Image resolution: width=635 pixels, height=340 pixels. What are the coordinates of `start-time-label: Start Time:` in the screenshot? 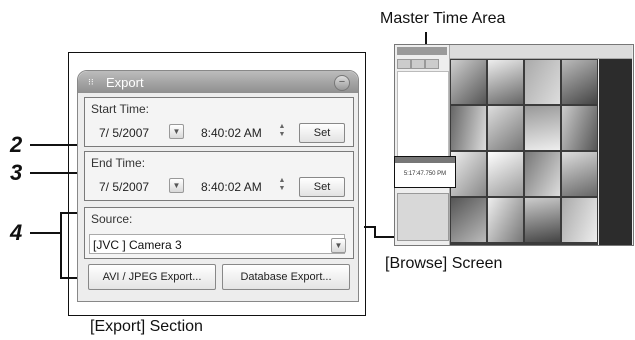 It's located at (120, 109).